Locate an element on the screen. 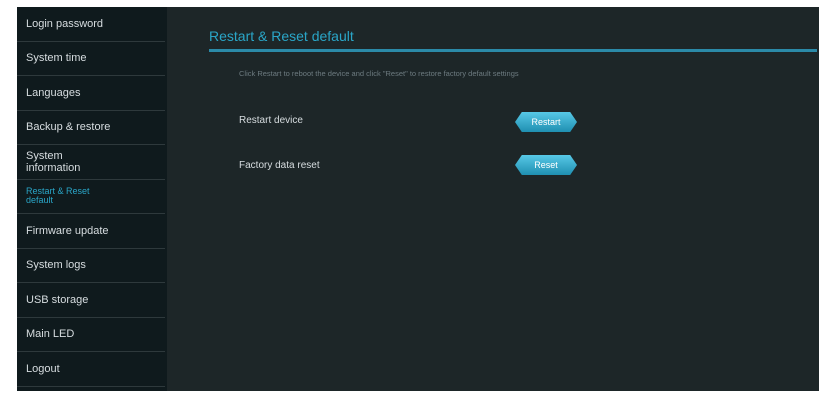 The image size is (820, 393). sidebar-item-label: Logout is located at coordinates (43, 368).